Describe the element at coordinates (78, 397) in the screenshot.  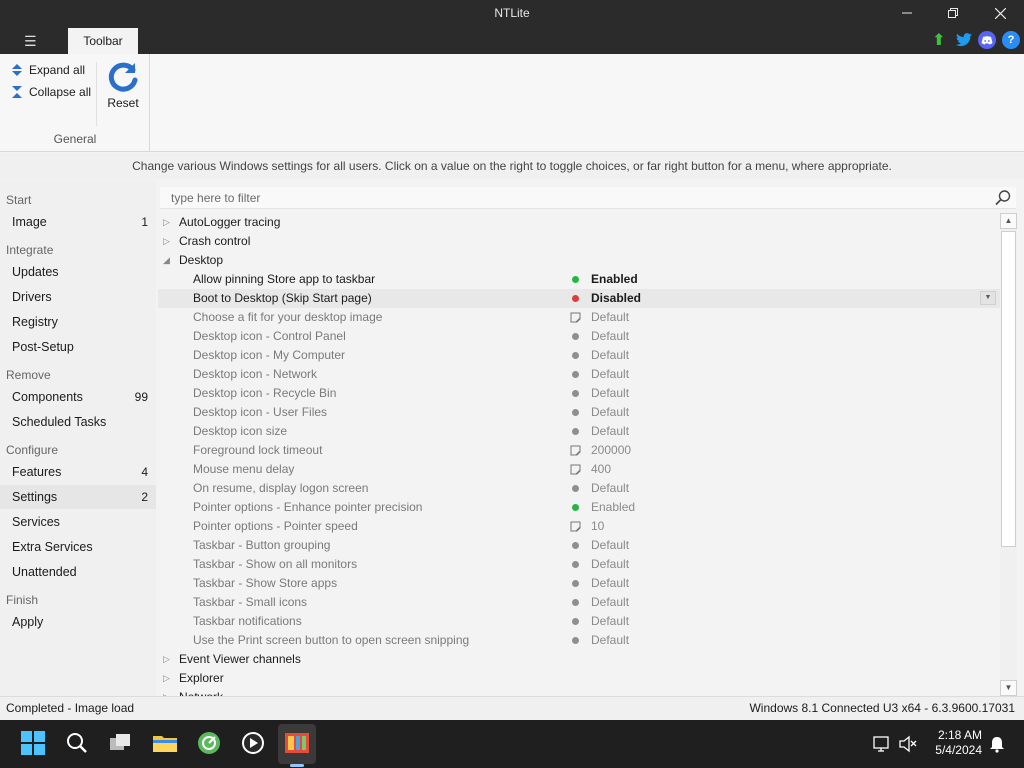
I see `sidebar-item-components: Components 99` at that location.